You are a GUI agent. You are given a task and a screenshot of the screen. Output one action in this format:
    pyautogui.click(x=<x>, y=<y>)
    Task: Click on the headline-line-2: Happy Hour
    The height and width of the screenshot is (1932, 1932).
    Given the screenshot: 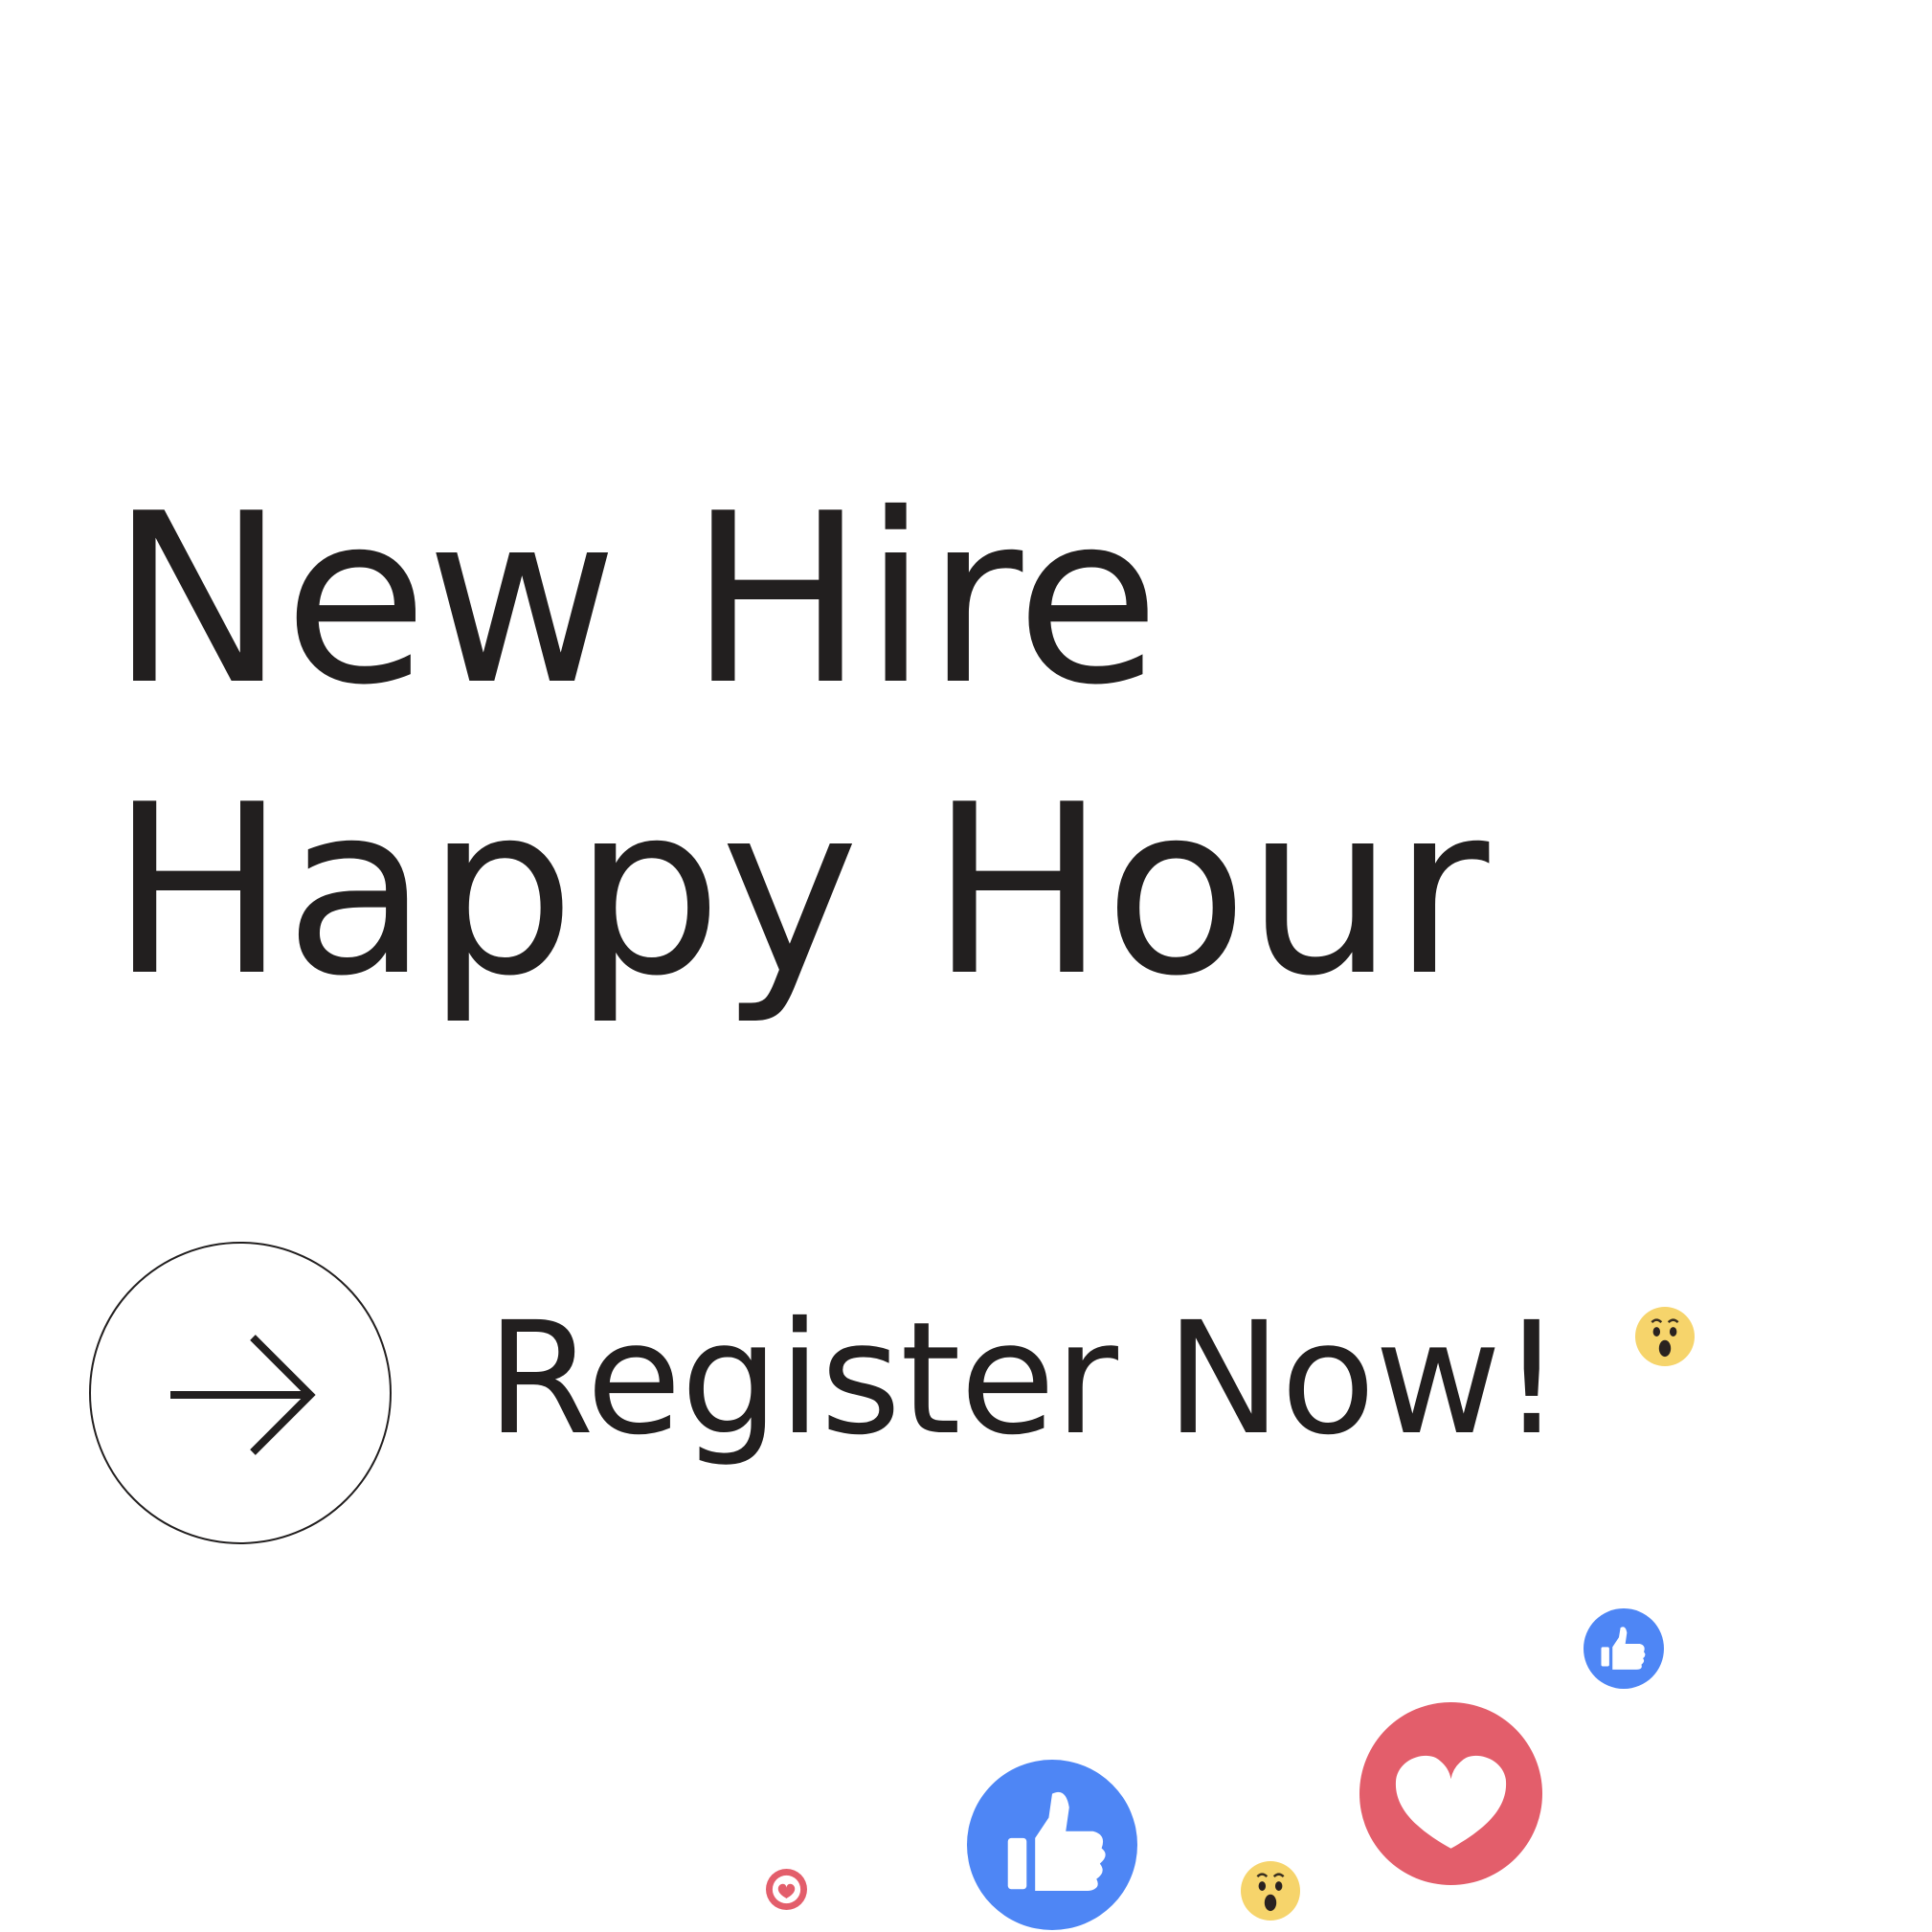 What is the action you would take?
    pyautogui.click(x=799, y=891)
    